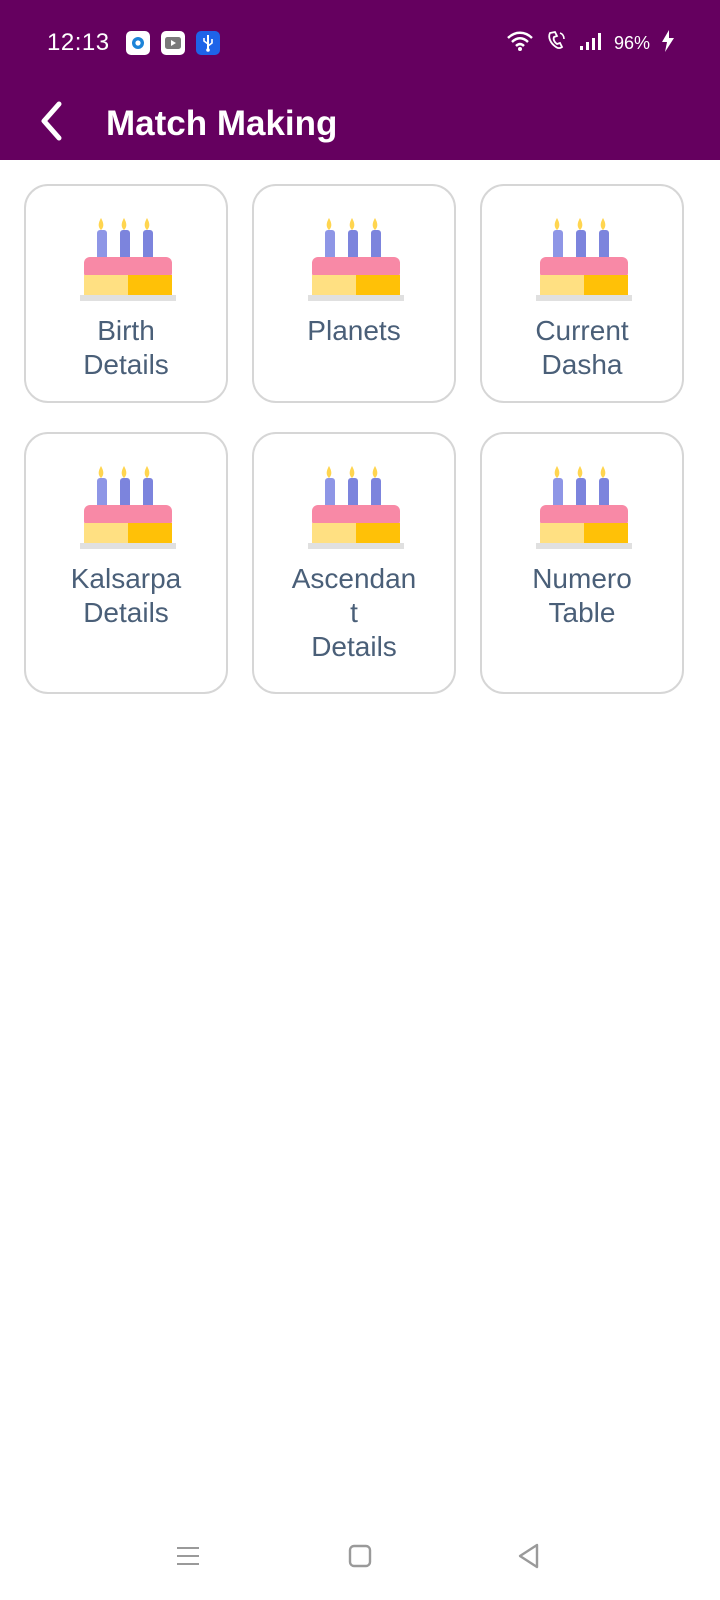 Image resolution: width=720 pixels, height=1600 pixels. Describe the element at coordinates (520, 43) in the screenshot. I see `wifi-icon` at that location.